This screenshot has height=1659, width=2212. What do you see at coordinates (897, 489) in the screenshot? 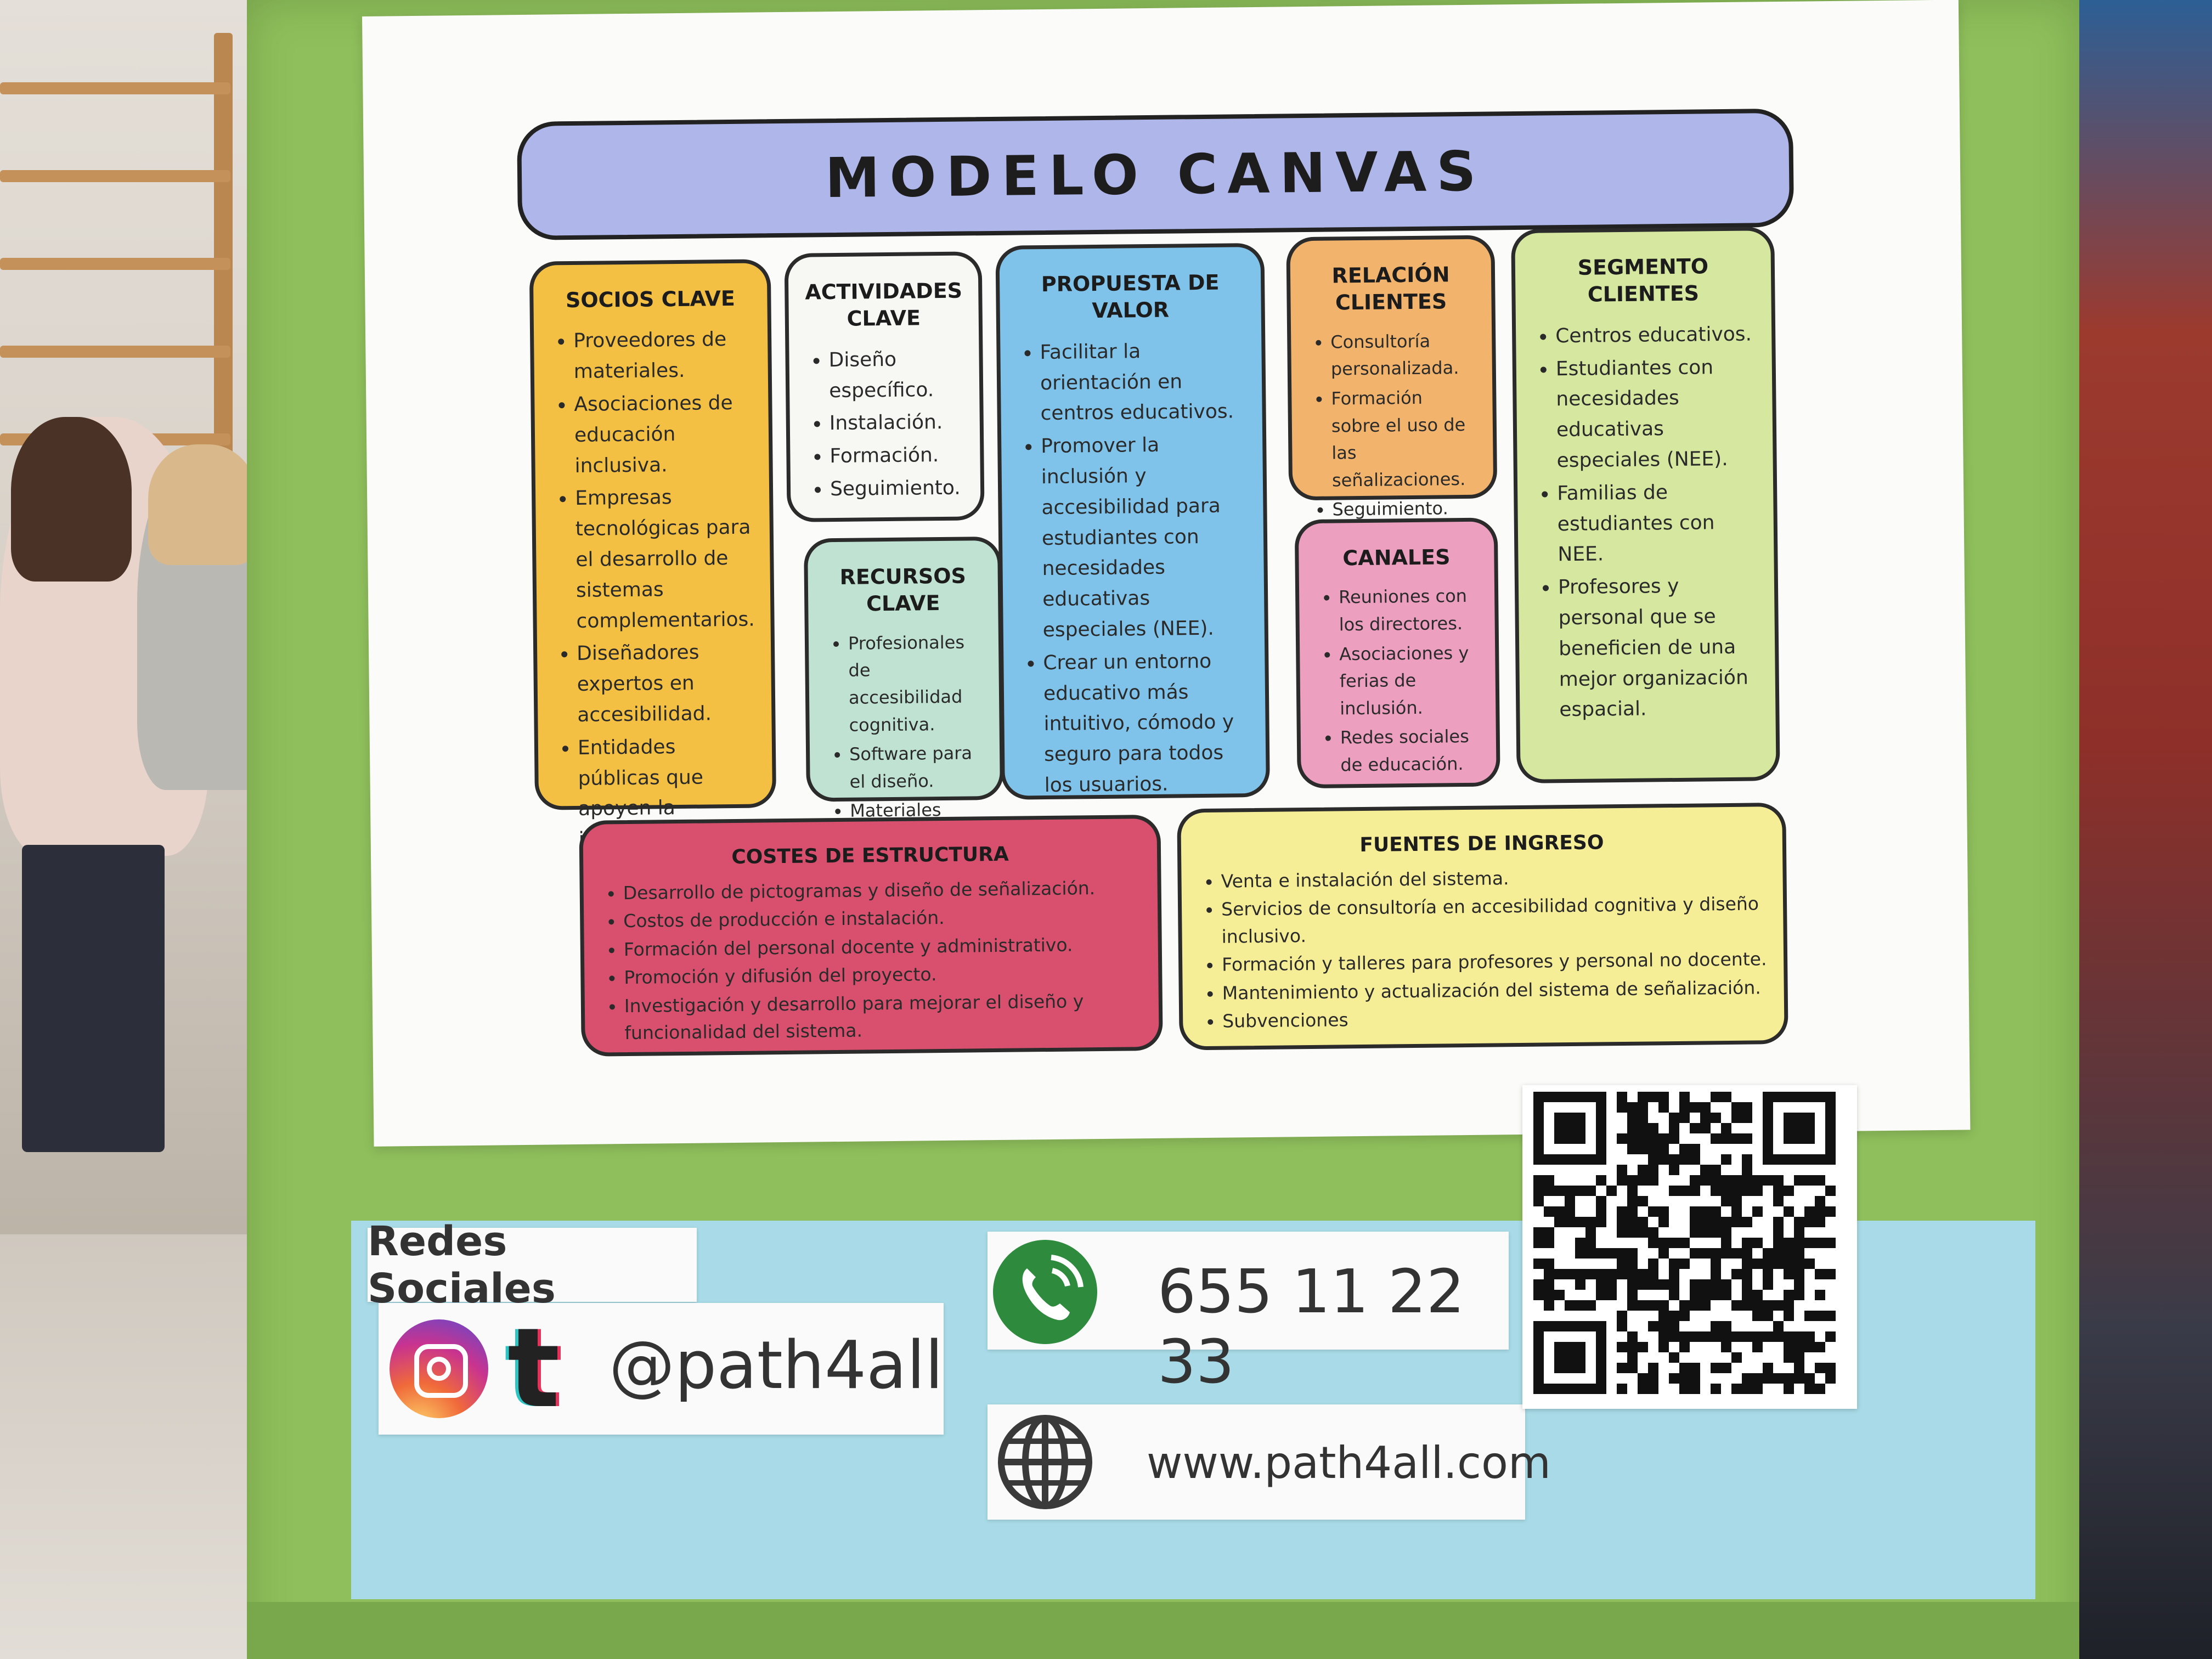
I see `card-list-item: Seguimiento.` at bounding box center [897, 489].